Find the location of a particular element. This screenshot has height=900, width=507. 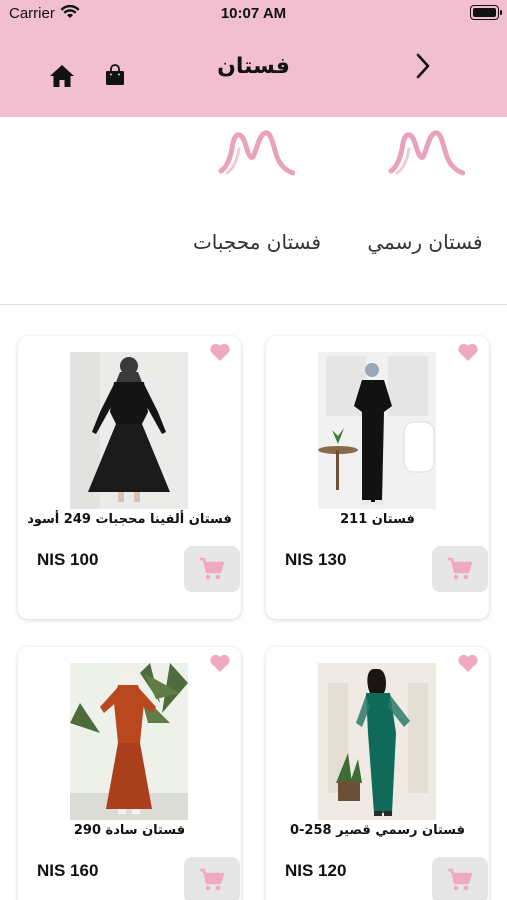

app-header: Carrier 10:07 AM فستان is located at coordinates (253, 58).